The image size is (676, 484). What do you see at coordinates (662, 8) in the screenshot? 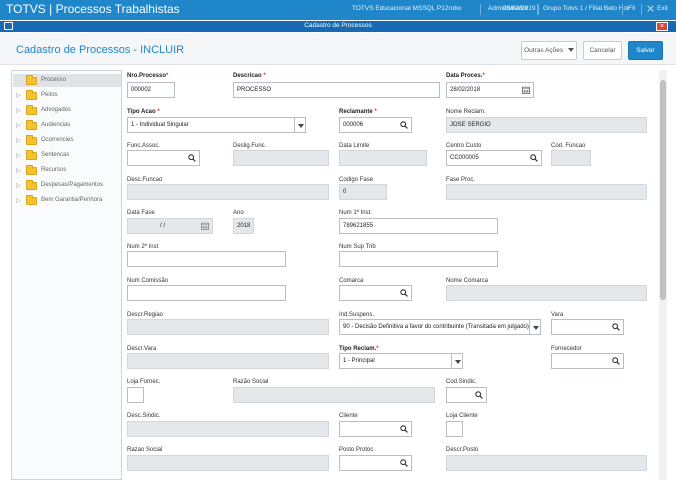
I see `exit-button: Exit` at bounding box center [662, 8].